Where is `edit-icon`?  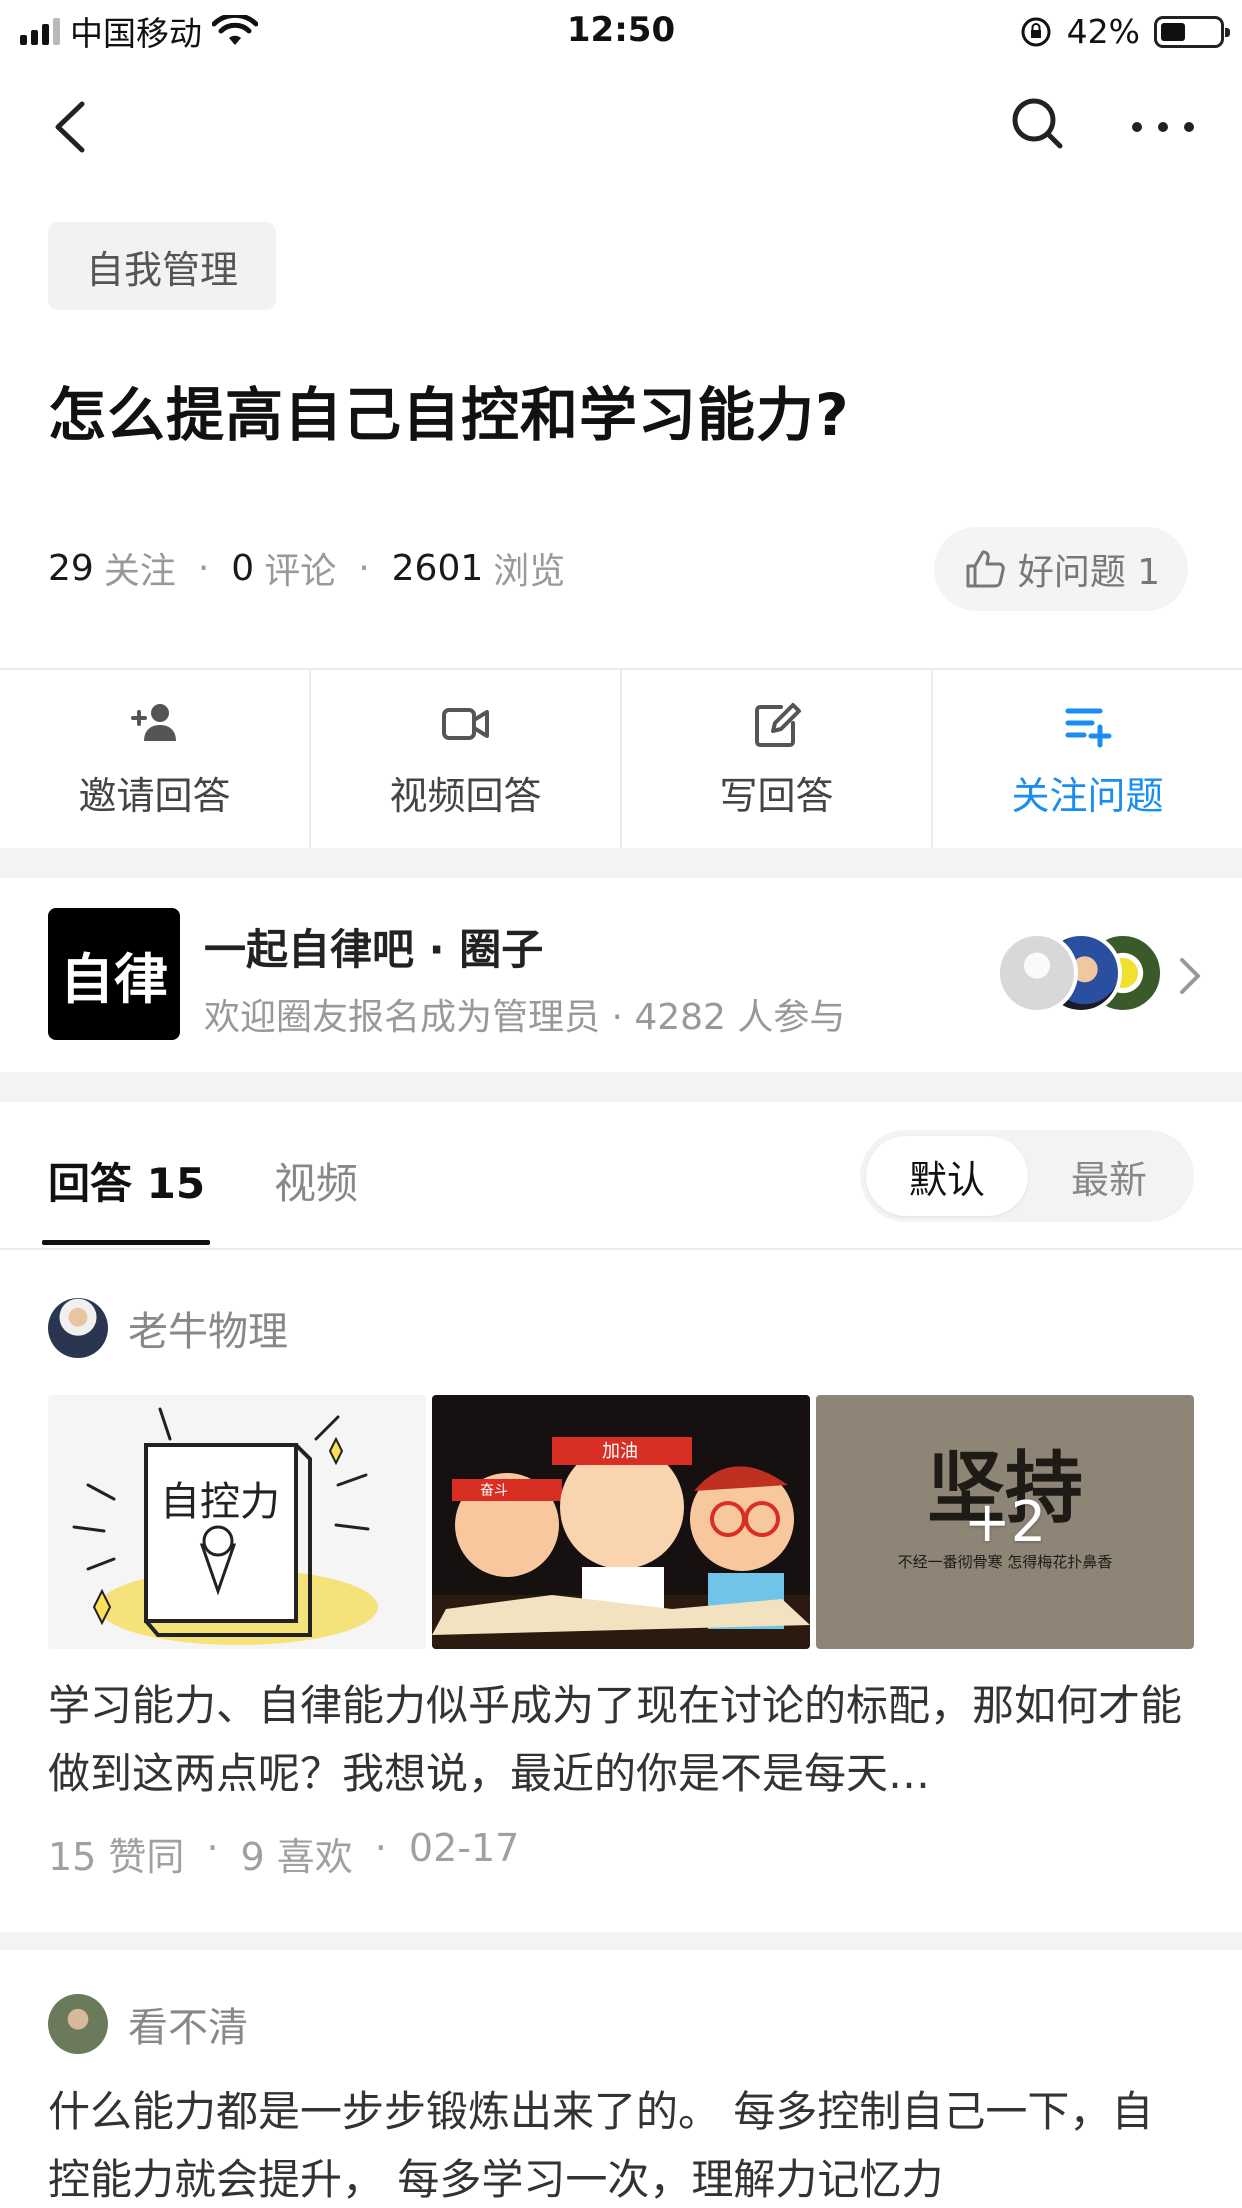
edit-icon is located at coordinates (777, 724).